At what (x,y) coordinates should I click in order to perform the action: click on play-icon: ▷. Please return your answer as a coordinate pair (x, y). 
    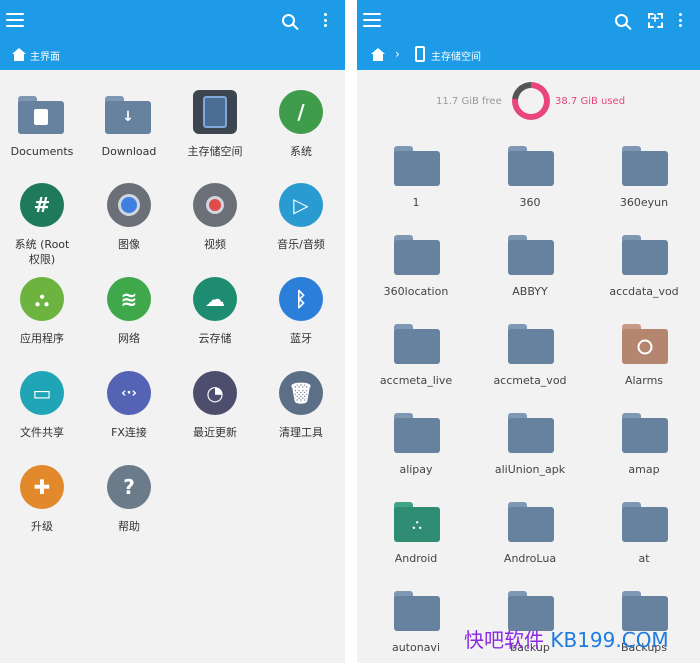
    Looking at the image, I should click on (301, 205).